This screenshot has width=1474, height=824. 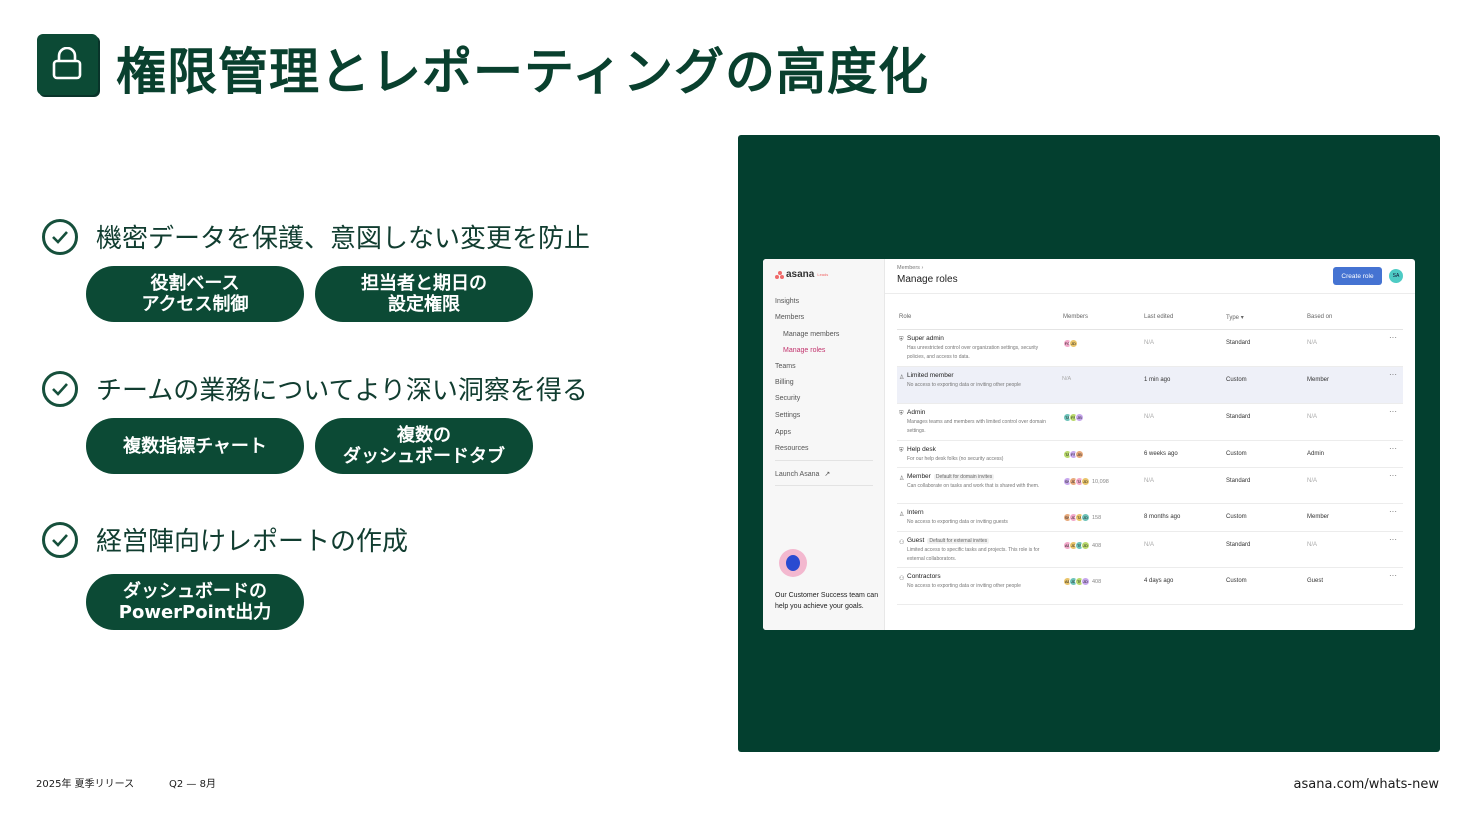 I want to click on launch-asana-label: Launch Asana, so click(x=797, y=474).